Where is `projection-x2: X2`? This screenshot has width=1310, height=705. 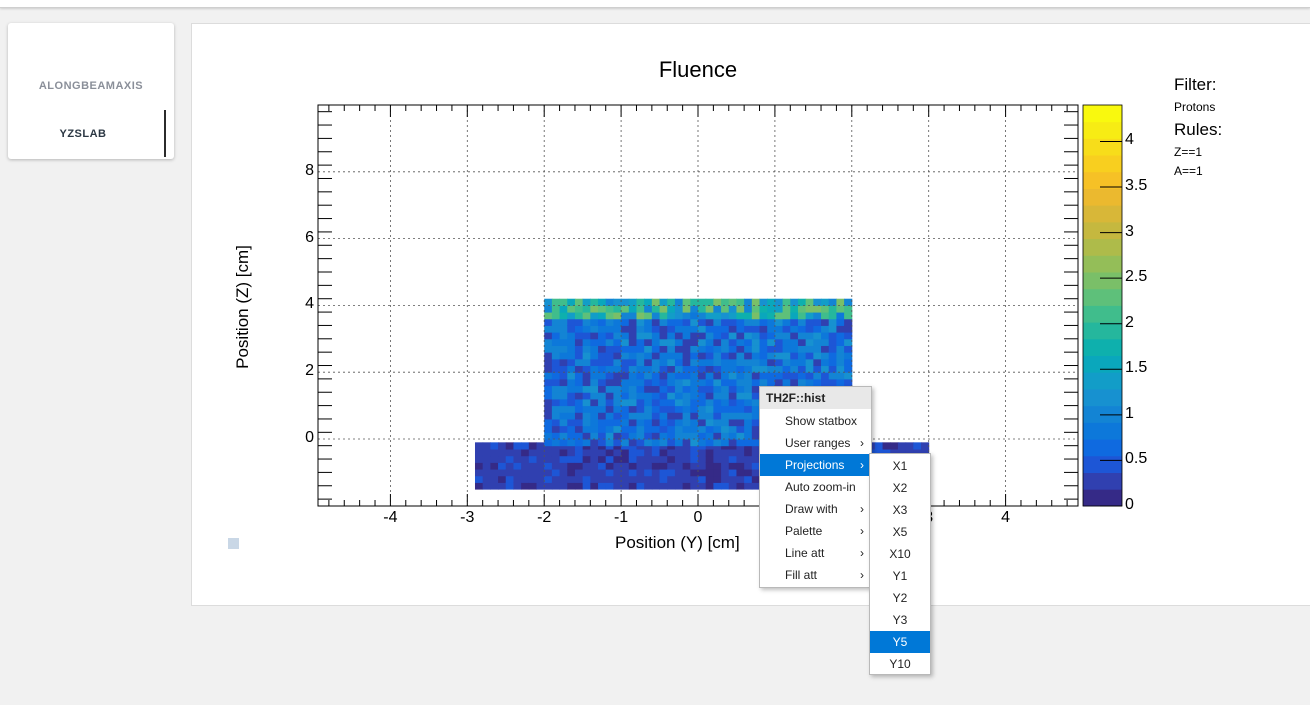
projection-x2: X2 is located at coordinates (900, 488).